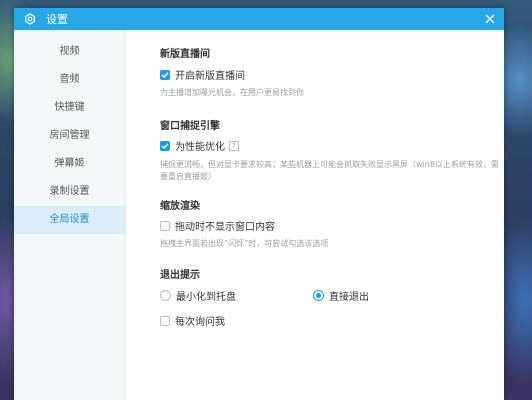 Image resolution: width=532 pixels, height=400 pixels. Describe the element at coordinates (180, 206) in the screenshot. I see `section-title-scaling: 缩放渲染` at that location.